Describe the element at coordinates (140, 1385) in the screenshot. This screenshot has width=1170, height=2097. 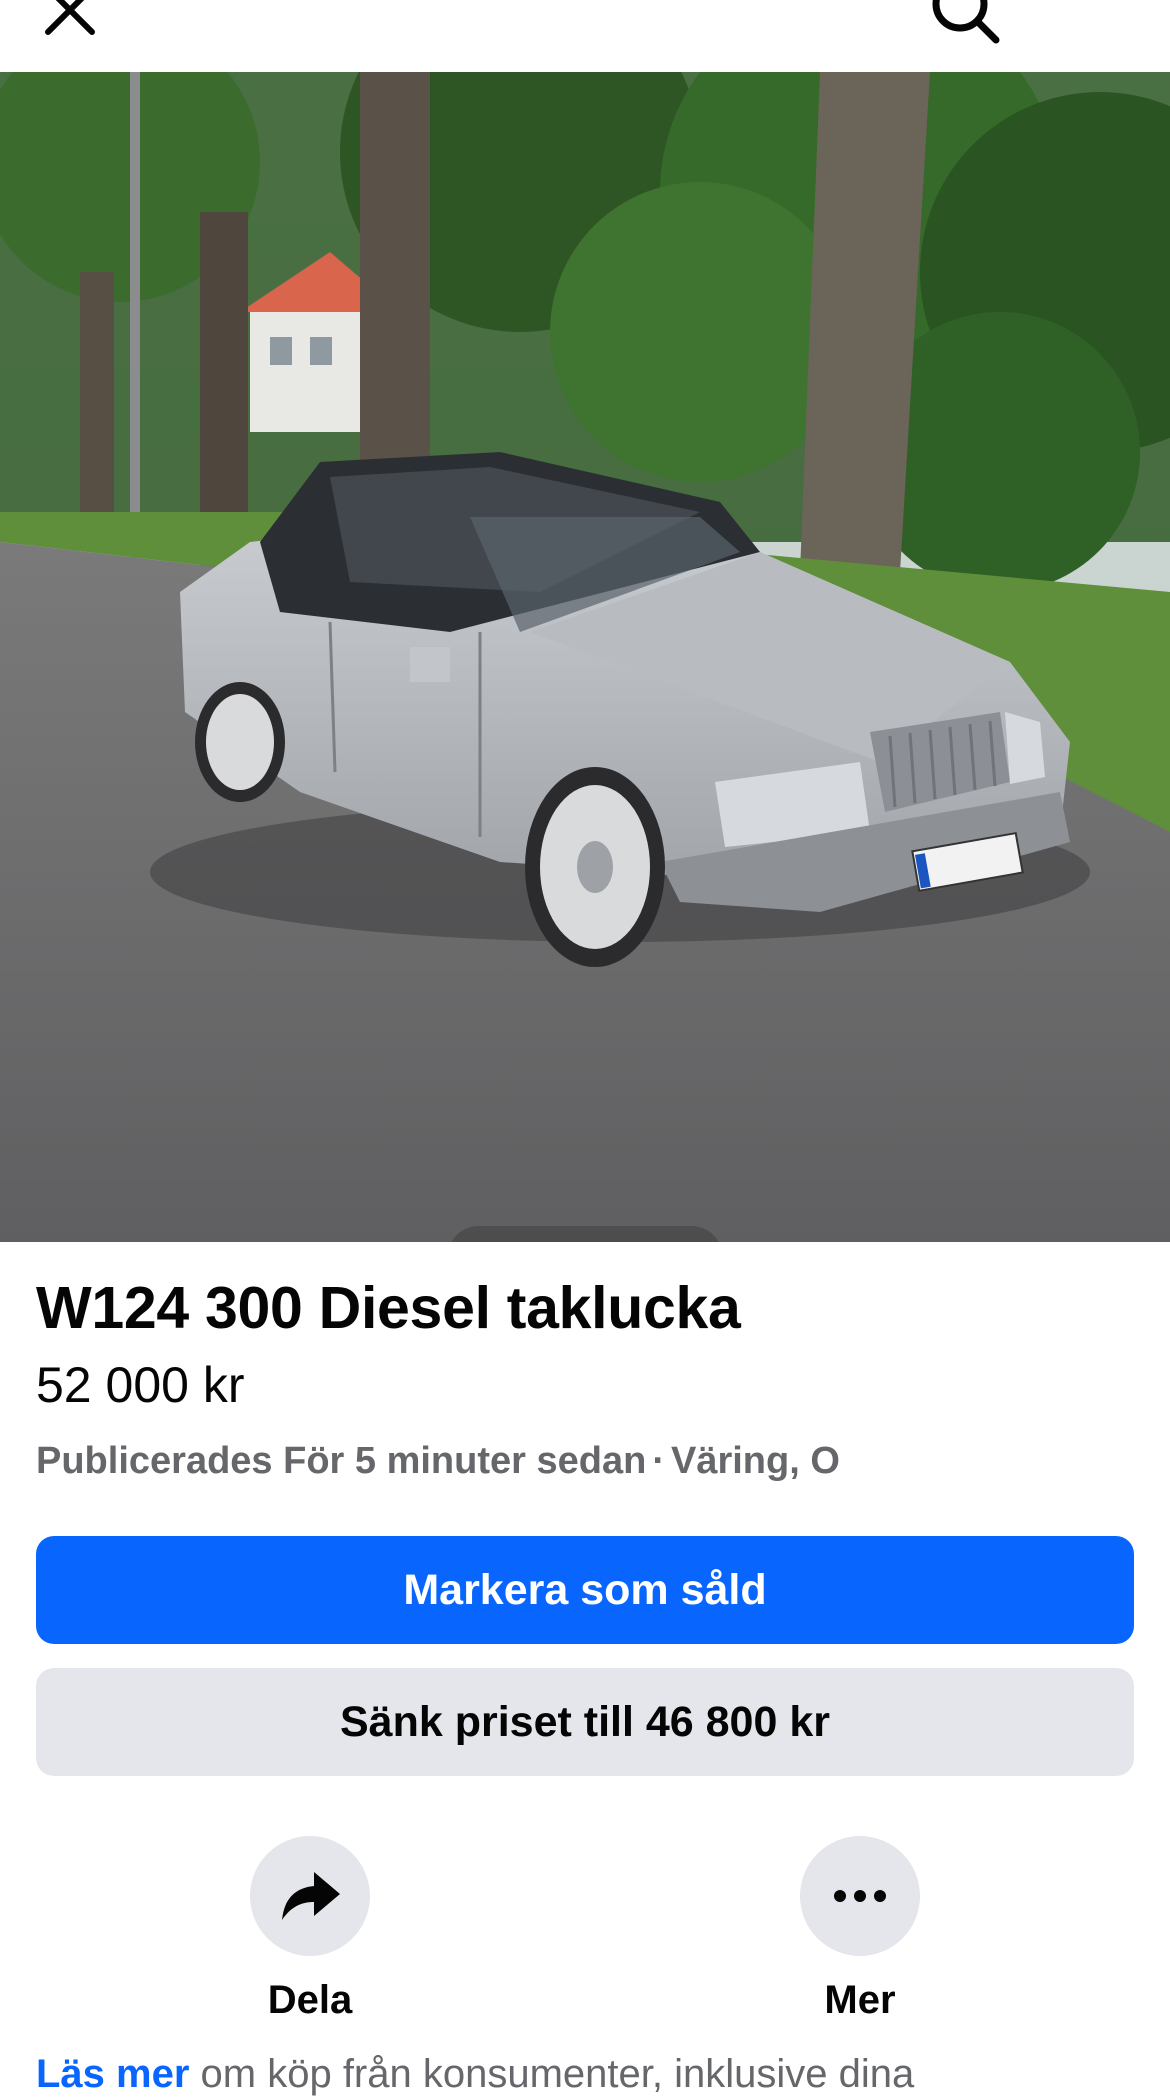
I see `listing-price: 52 000 kr` at that location.